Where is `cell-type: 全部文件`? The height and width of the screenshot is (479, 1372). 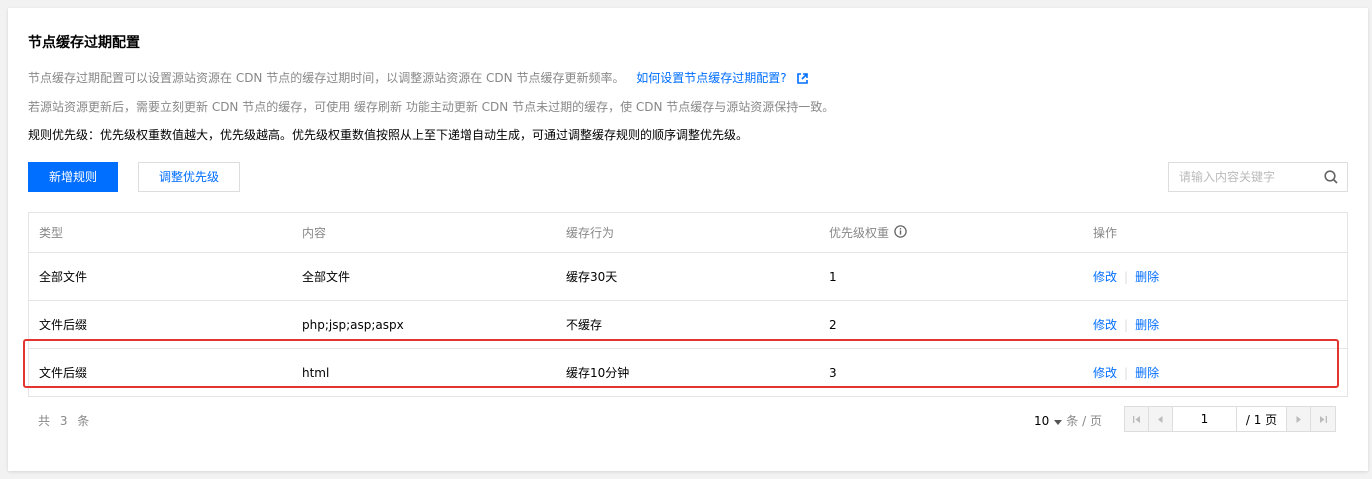
cell-type: 全部文件 is located at coordinates (63, 277).